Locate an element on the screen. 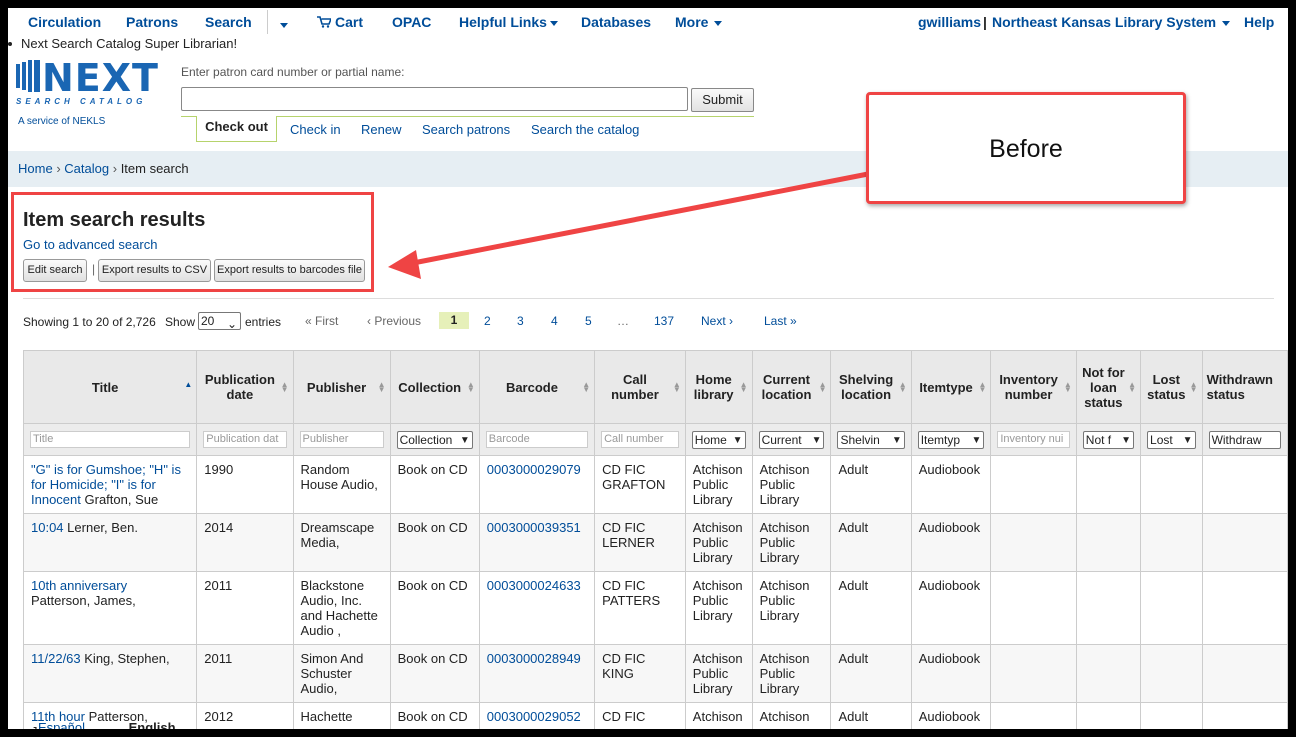 The height and width of the screenshot is (737, 1296). filter-cell: Publisher is located at coordinates (341, 439).